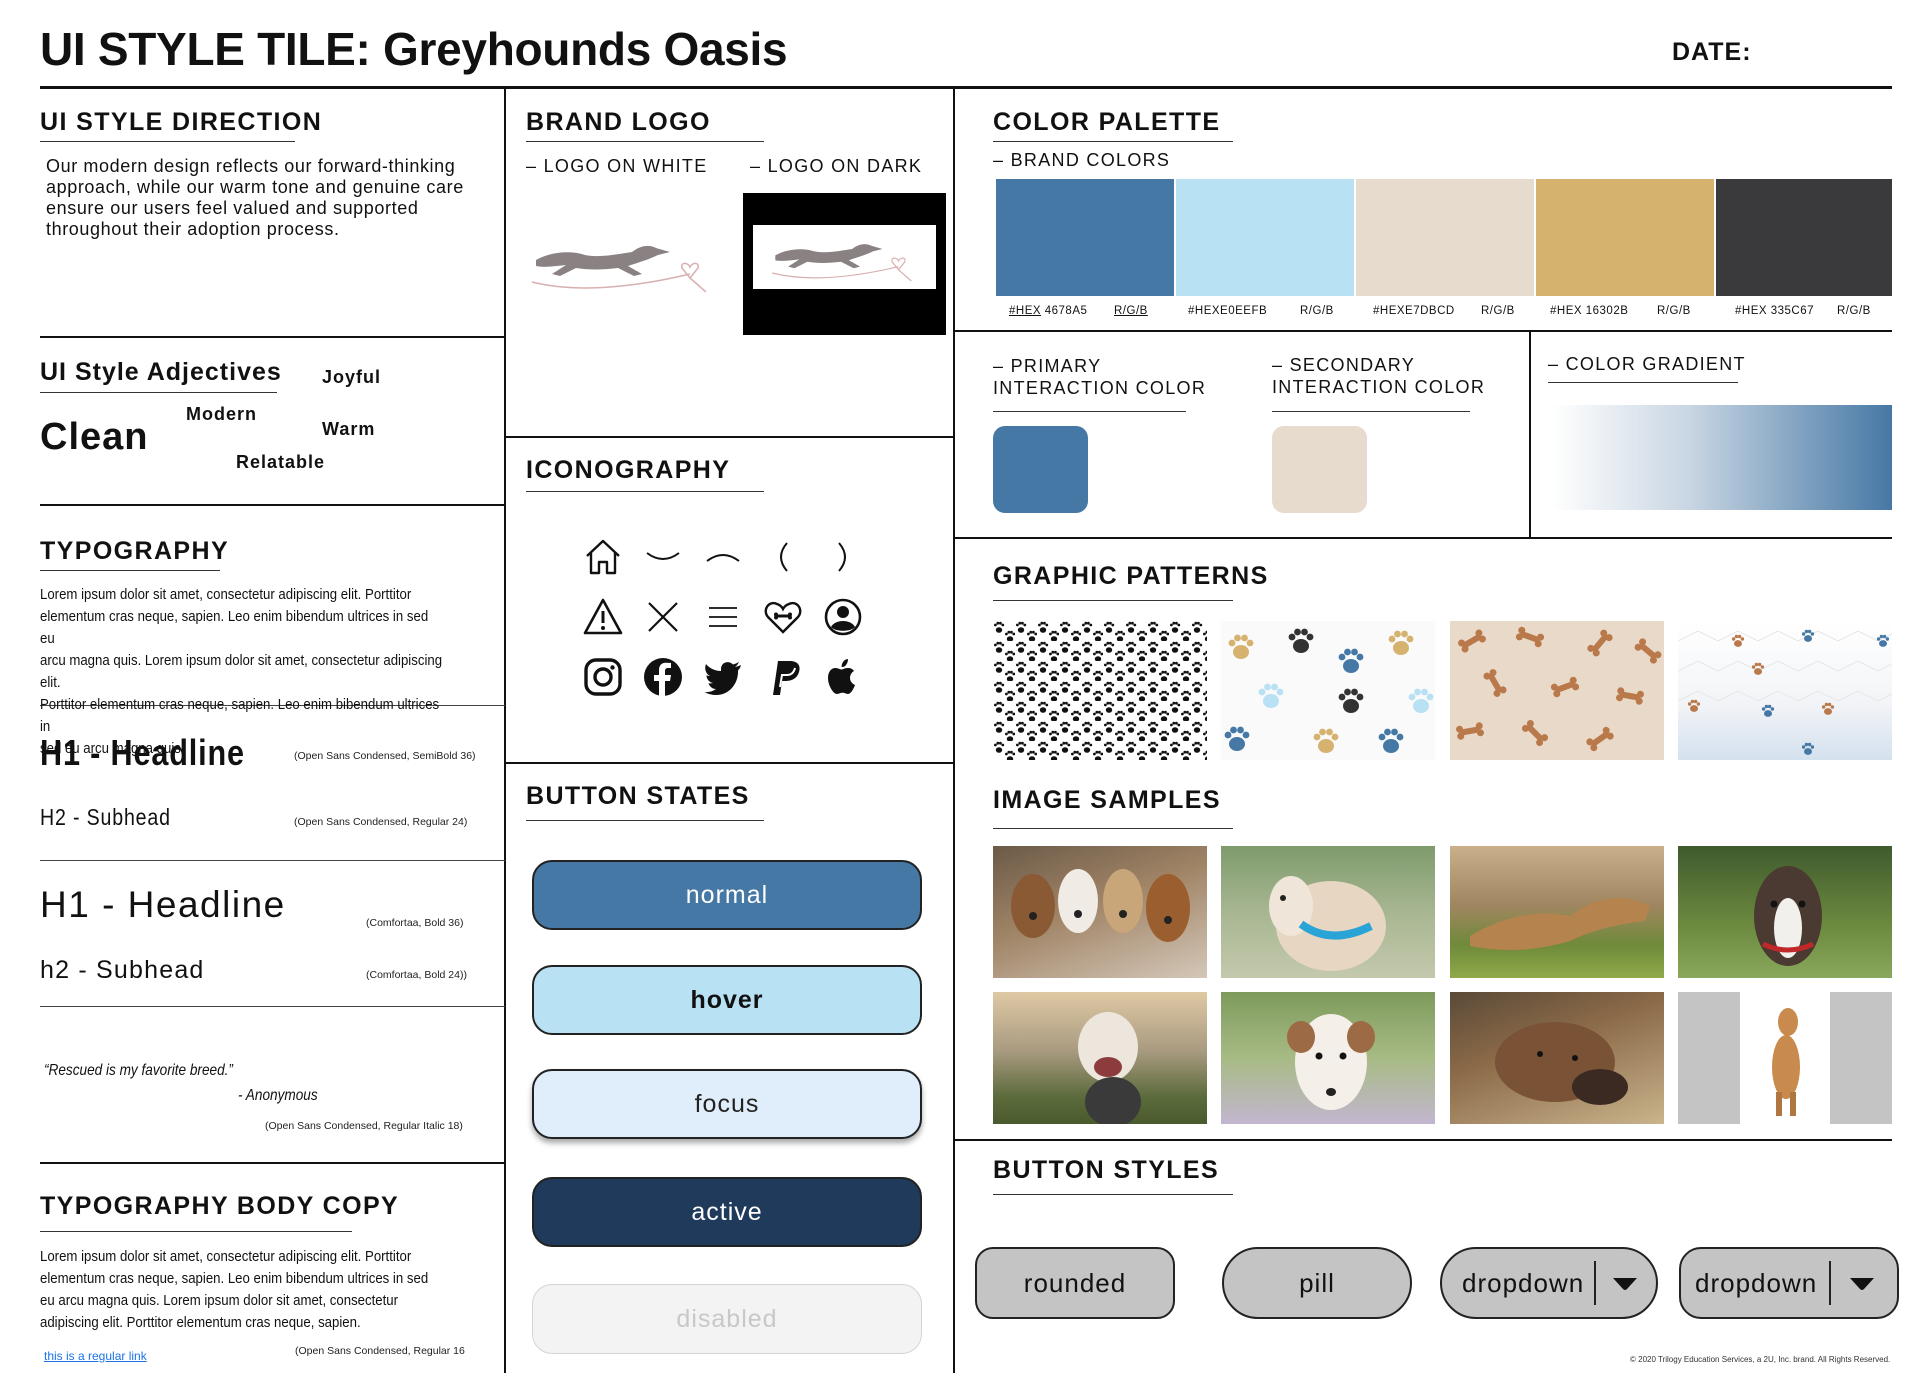 This screenshot has width=1924, height=1377. Describe the element at coordinates (603, 557) in the screenshot. I see `home-icon` at that location.